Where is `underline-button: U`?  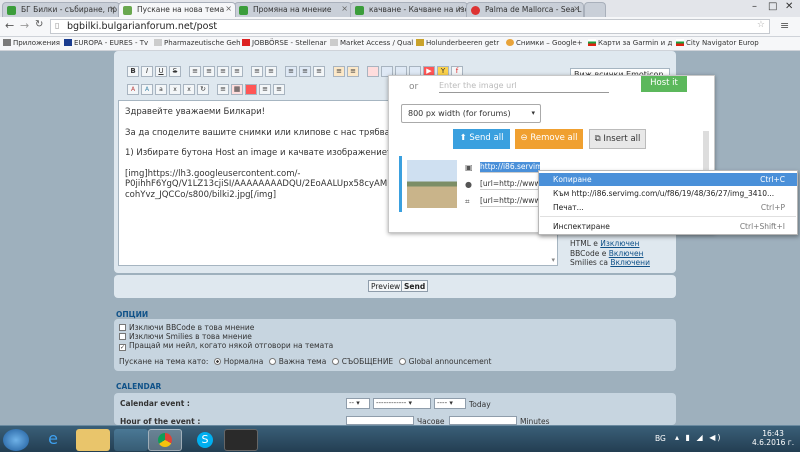 underline-button: U is located at coordinates (161, 71).